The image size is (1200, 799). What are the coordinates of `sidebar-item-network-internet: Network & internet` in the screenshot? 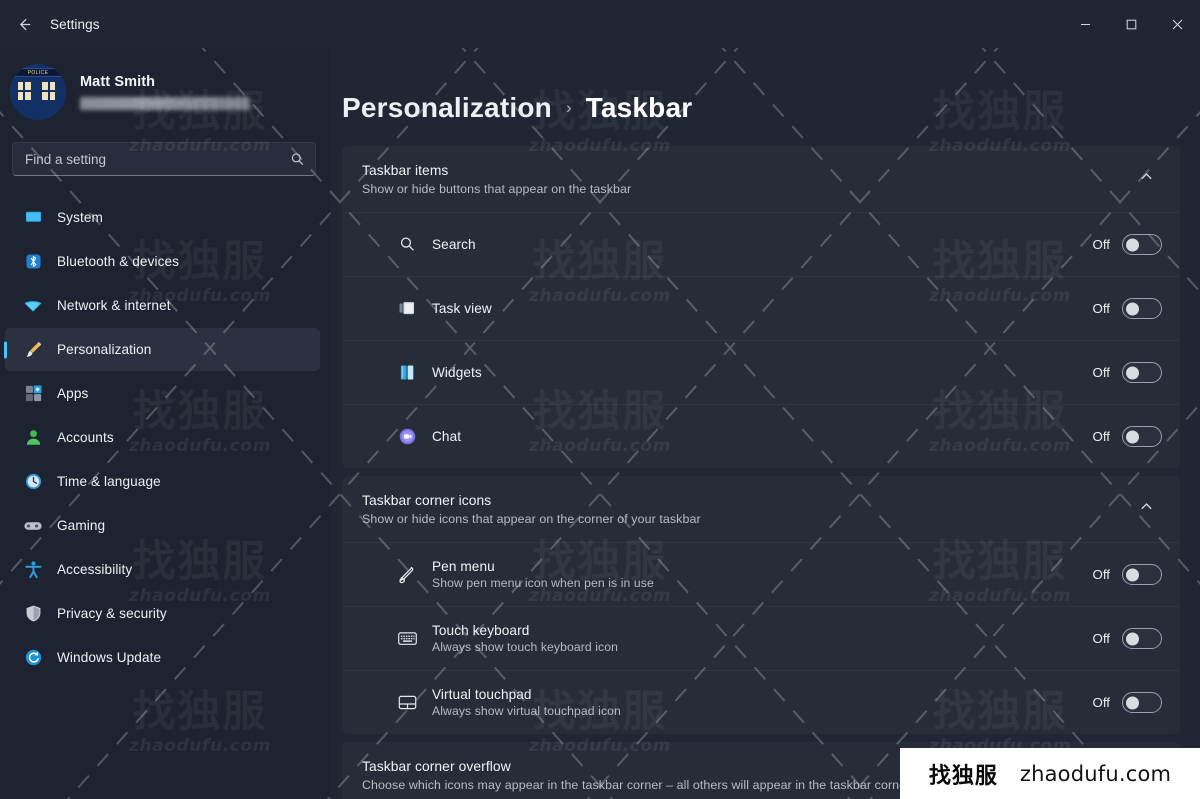 It's located at (162, 305).